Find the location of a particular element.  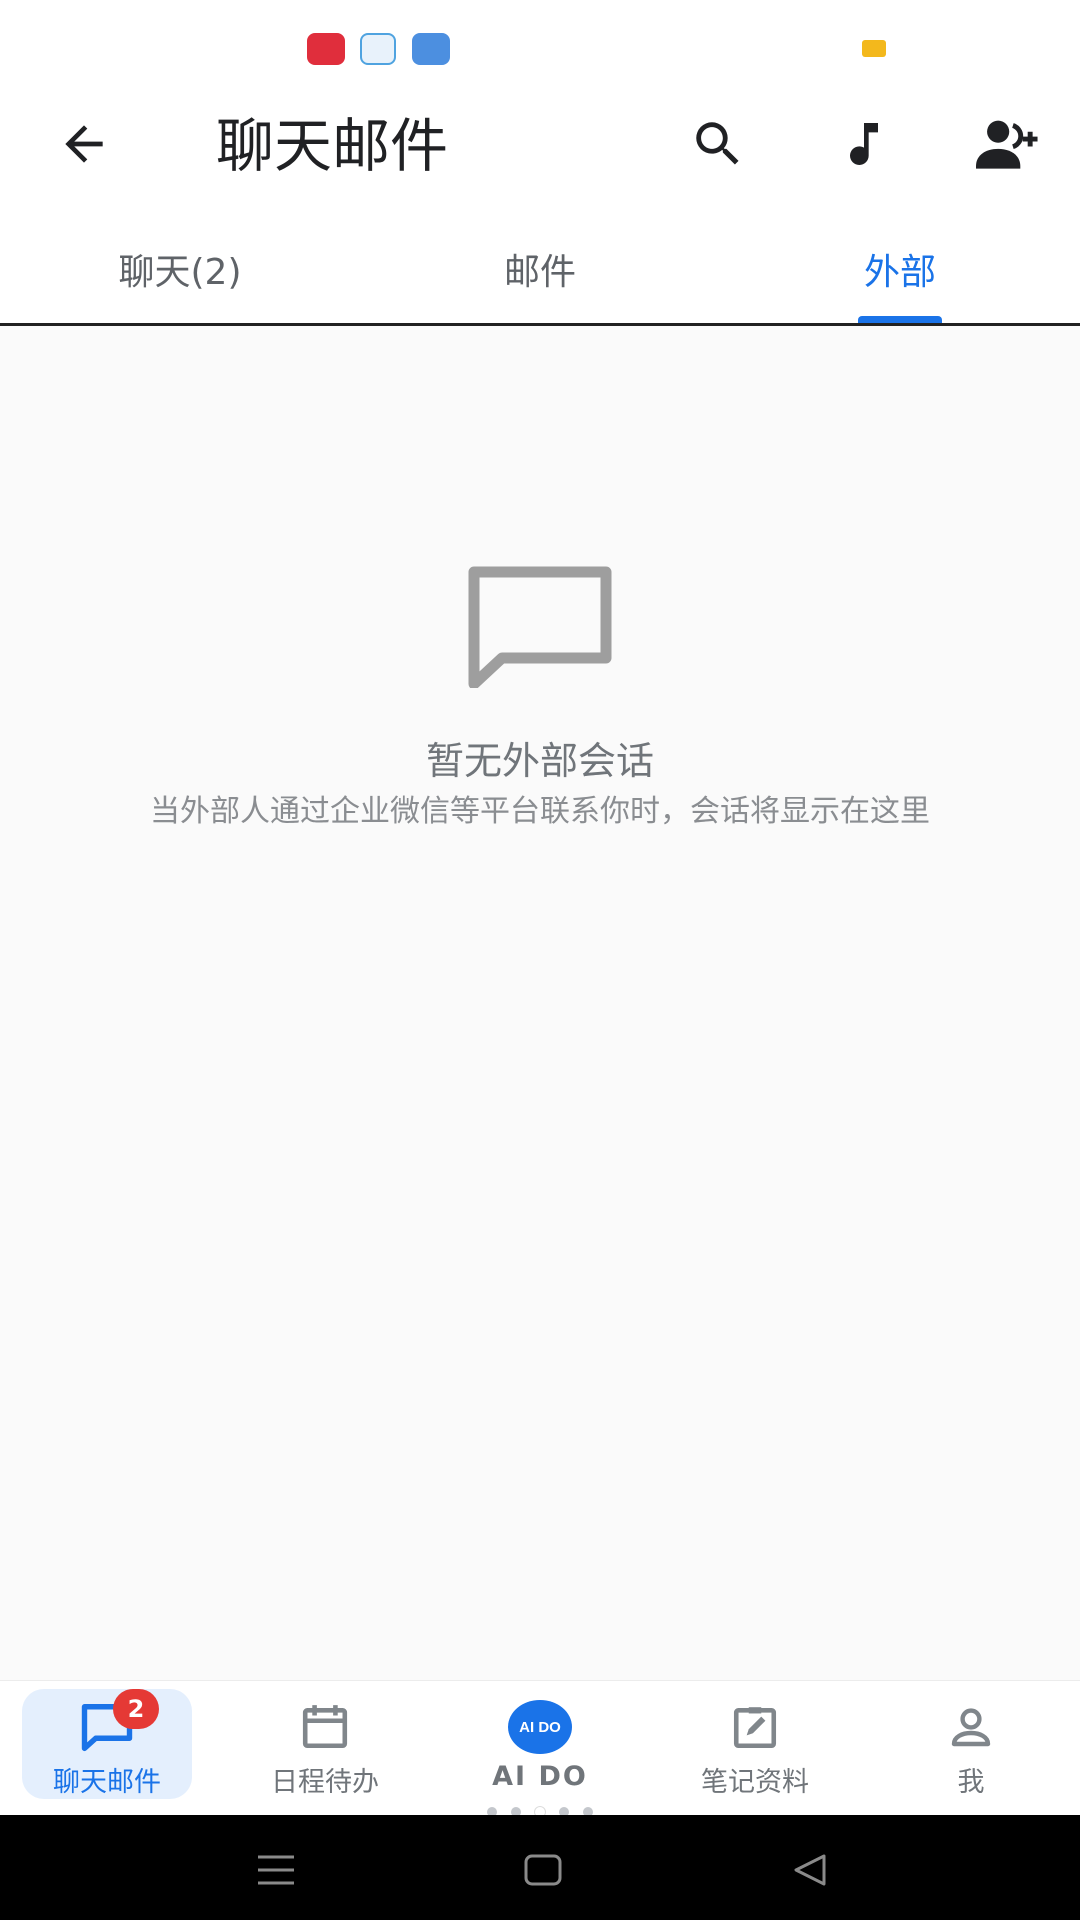

bottom-navigation: 2 聊天邮件 日程待办 AI DO AI DO 笔记资料 我 is located at coordinates (540, 1748).